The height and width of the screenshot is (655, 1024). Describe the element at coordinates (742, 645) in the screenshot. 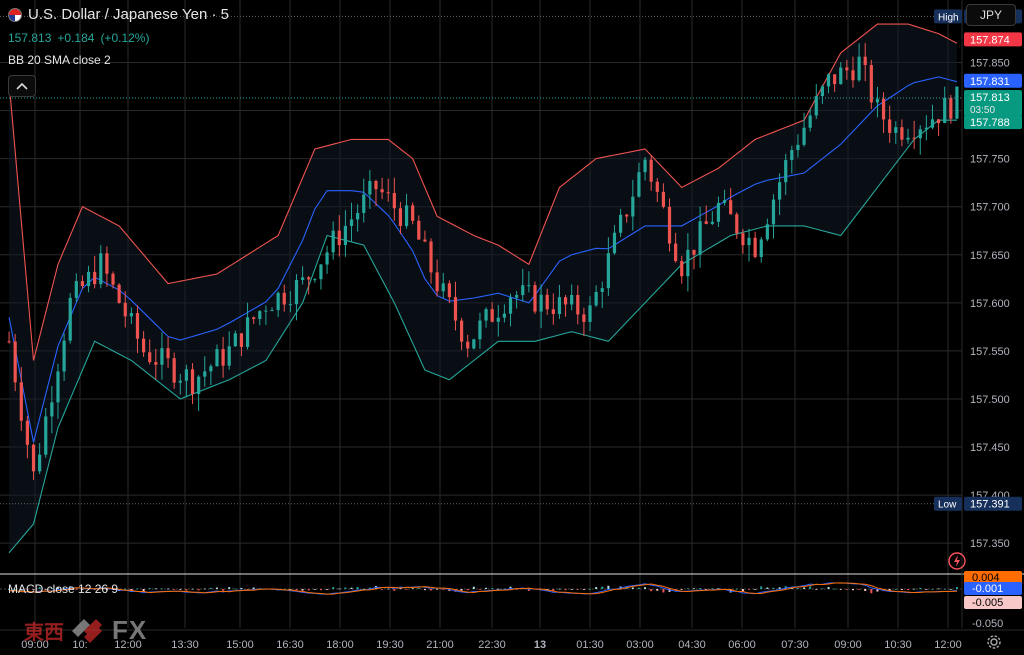

I see `time-tick-label: 06:00` at that location.